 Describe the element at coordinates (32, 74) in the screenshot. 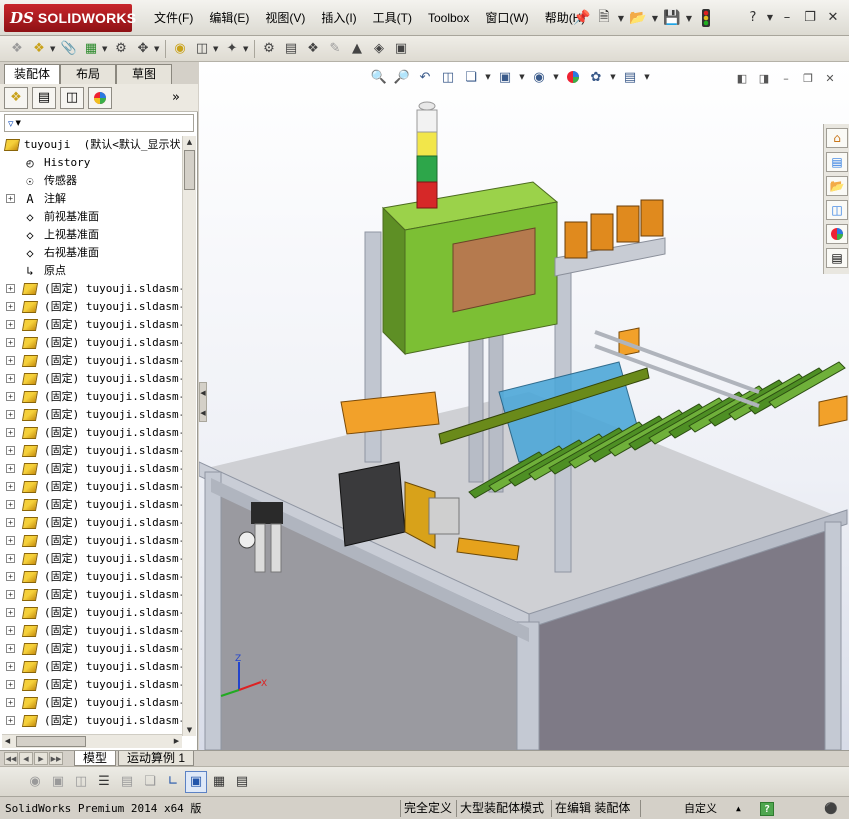

I see `tab-assembly: 装配体` at that location.